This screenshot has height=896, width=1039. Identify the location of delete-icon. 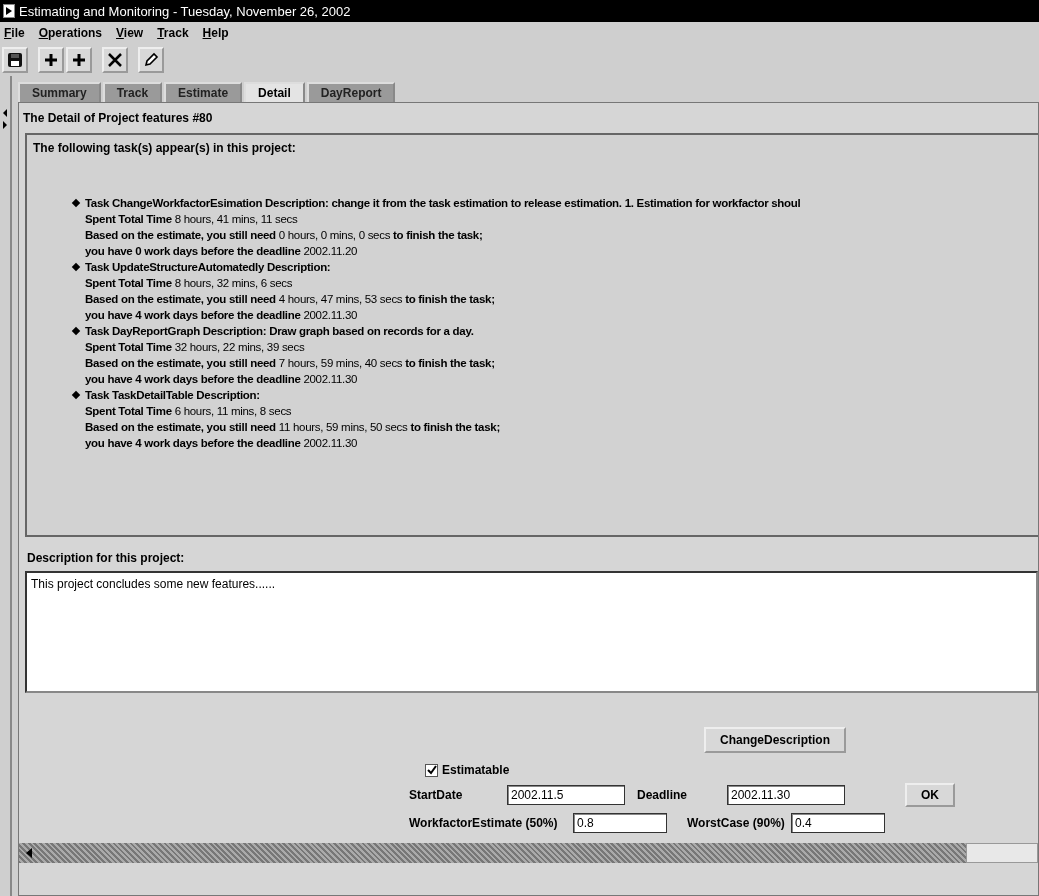
(115, 60).